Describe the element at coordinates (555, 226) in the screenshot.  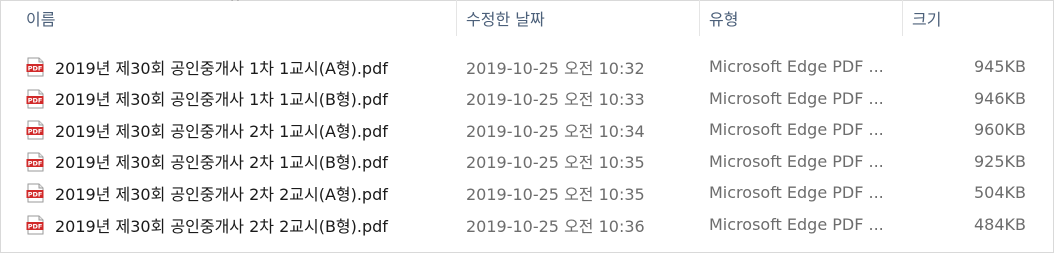
I see `file-date-modified: 2019-10-25 오전 10:36` at that location.